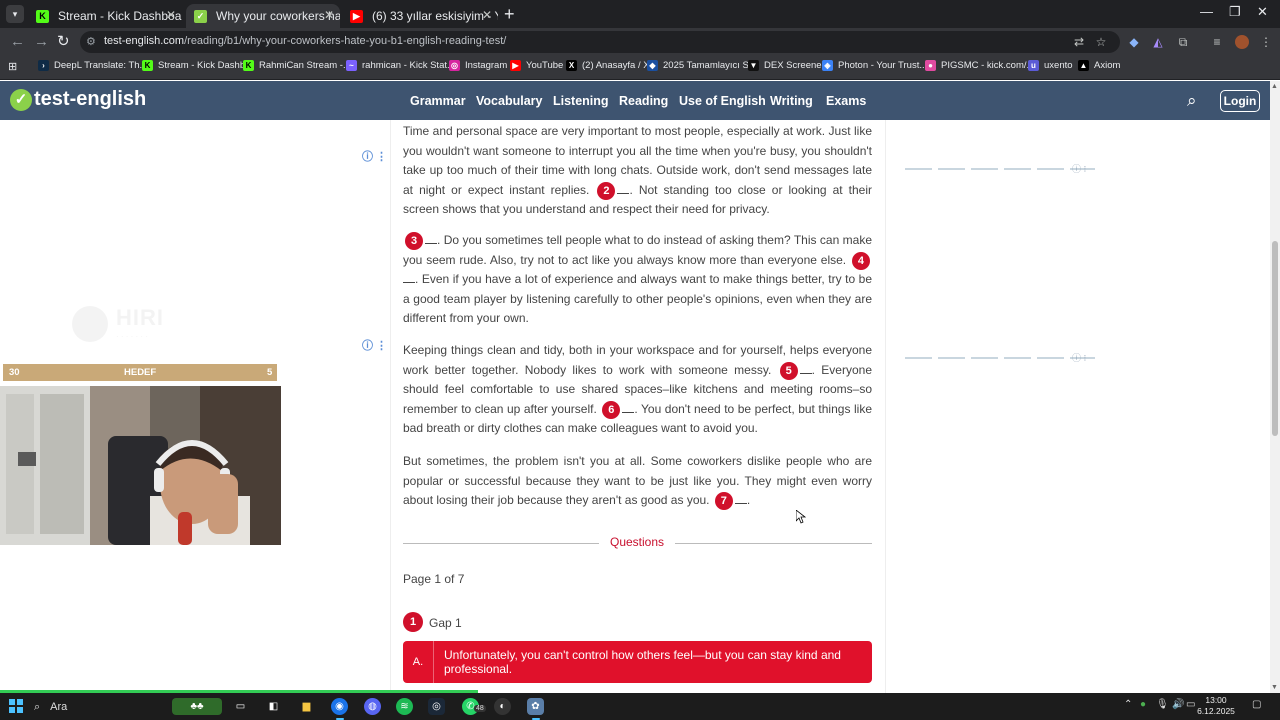 The width and height of the screenshot is (1280, 720). What do you see at coordinates (722, 101) in the screenshot?
I see `nav-use-of-english: Use of English` at bounding box center [722, 101].